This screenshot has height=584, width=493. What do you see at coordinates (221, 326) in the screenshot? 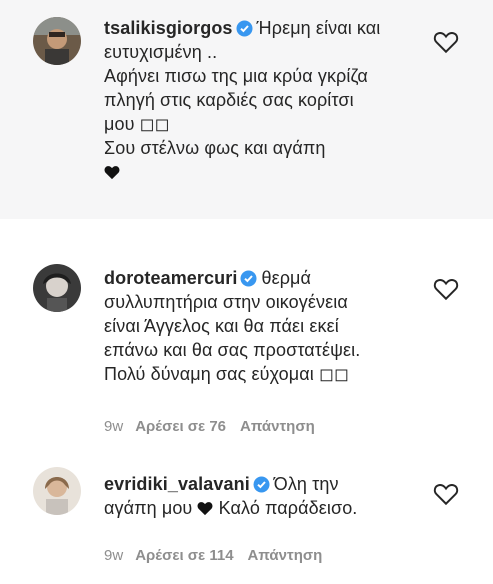
I see `comment-text-line: είναι Άγγελος και θα πάει εκεί` at bounding box center [221, 326].